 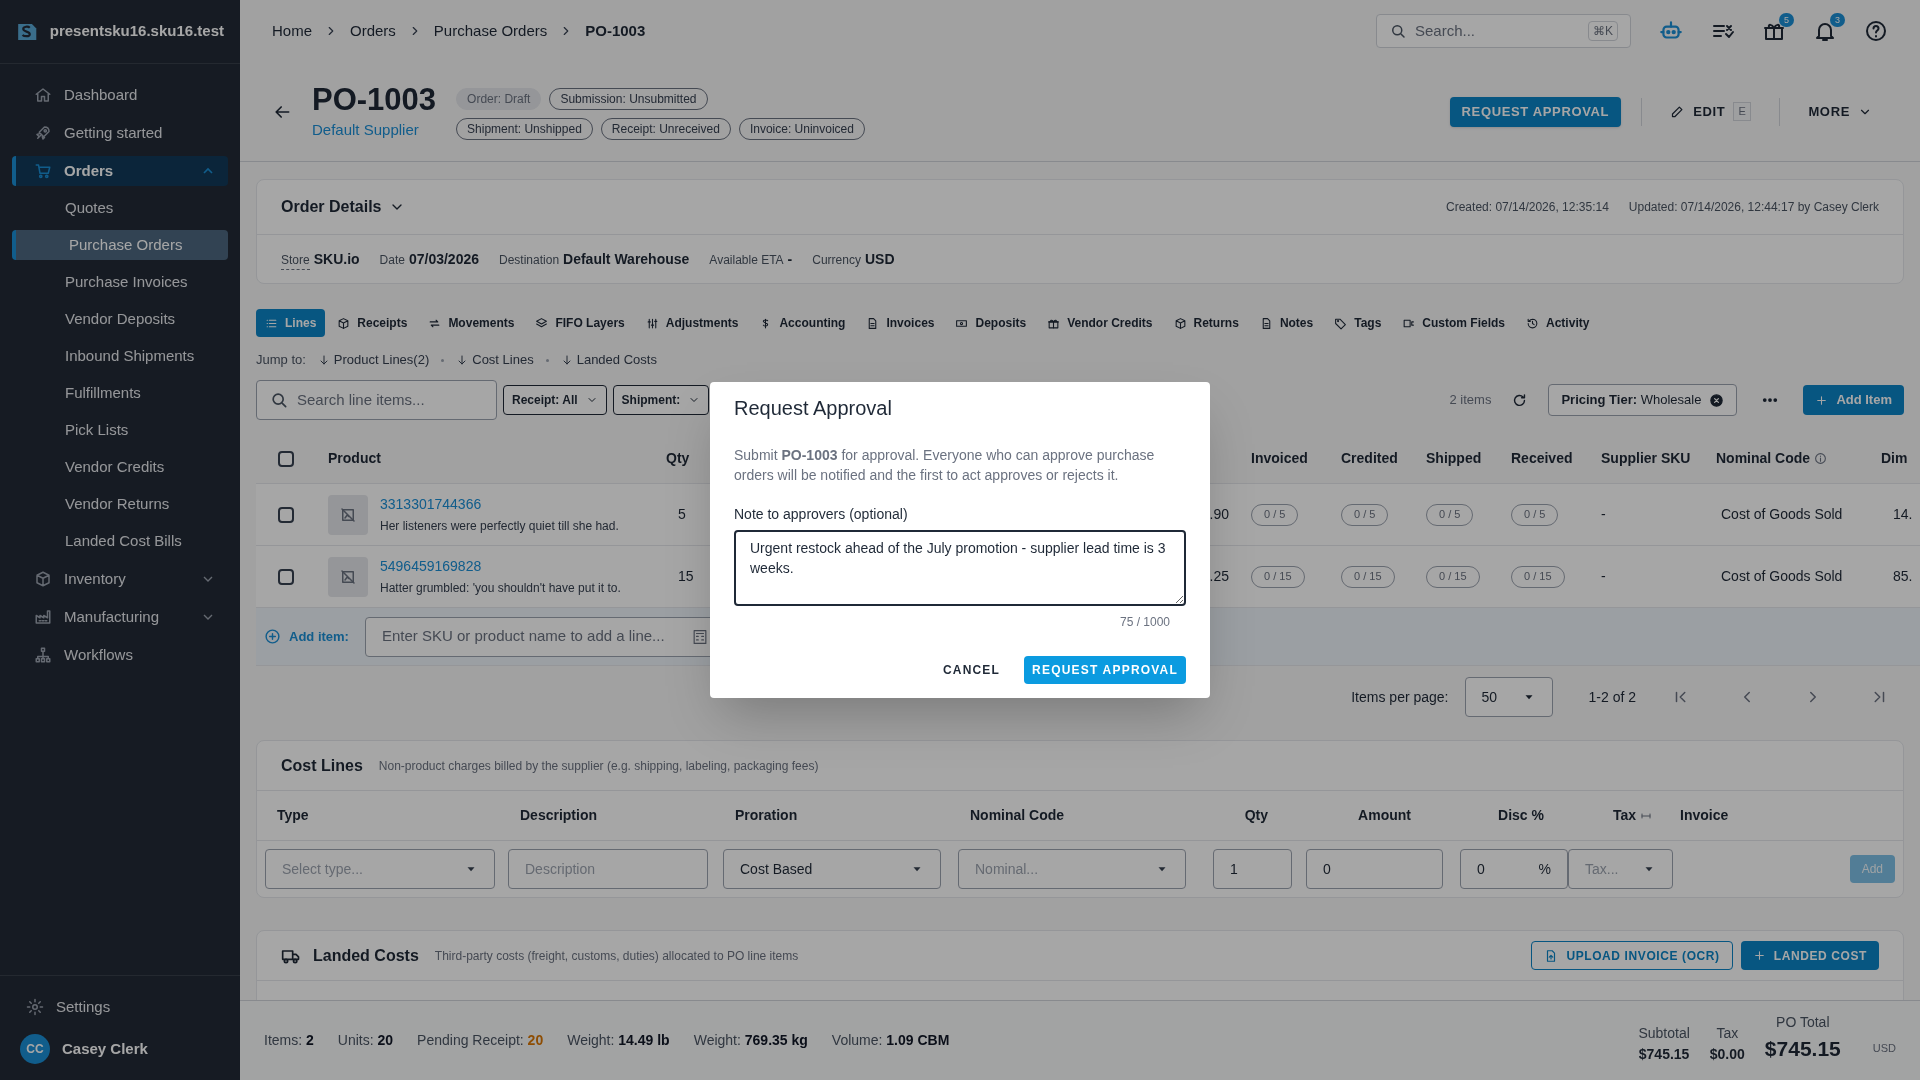 I want to click on filter-button: Receipt: All, so click(x=555, y=400).